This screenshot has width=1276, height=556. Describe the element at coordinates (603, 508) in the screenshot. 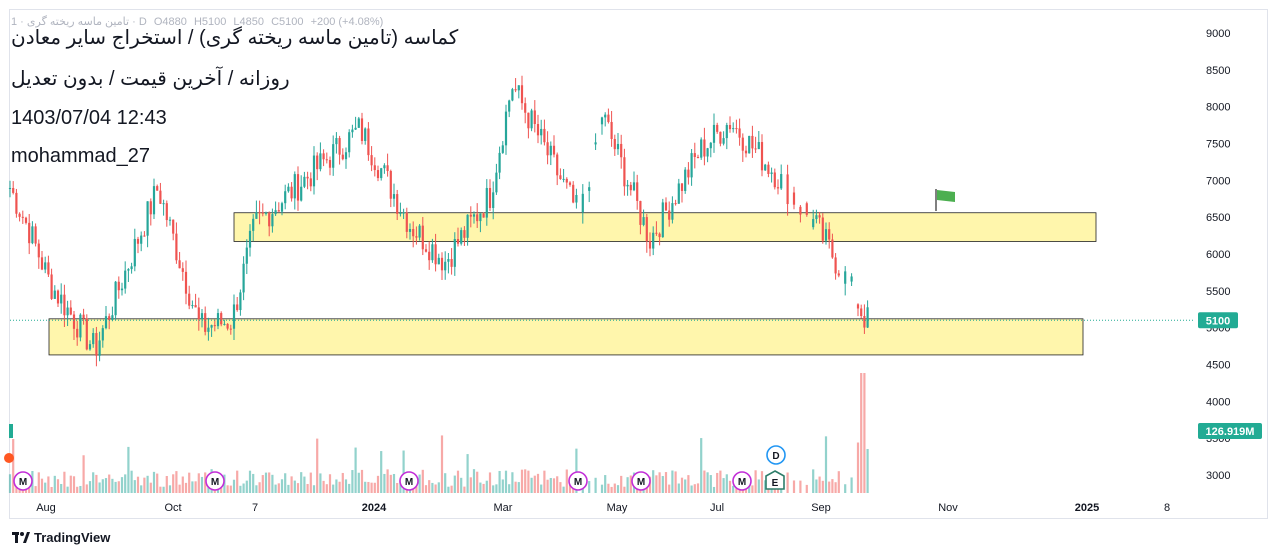

I see `time-axis: Aug Oct 7 2024 Mar May Jul Sep Nov 2025 8` at that location.